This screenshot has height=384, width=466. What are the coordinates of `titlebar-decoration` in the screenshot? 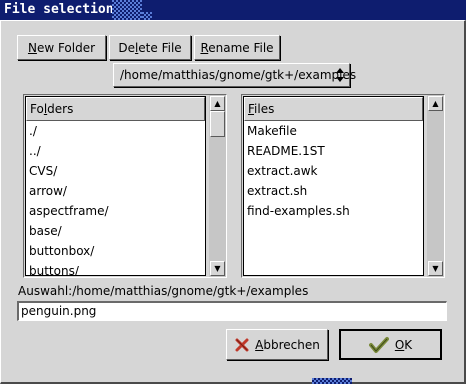 It's located at (127, 10).